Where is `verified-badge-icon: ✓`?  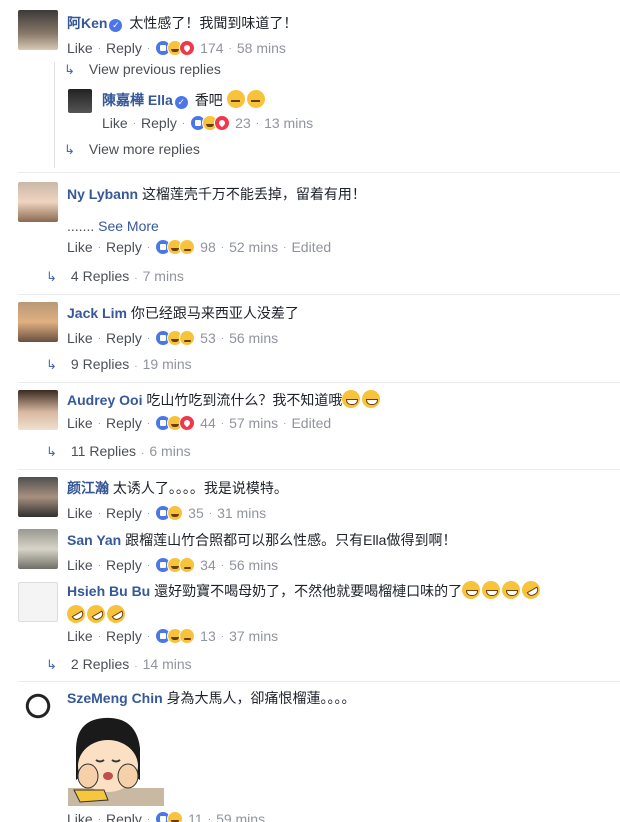
verified-badge-icon: ✓ is located at coordinates (116, 25).